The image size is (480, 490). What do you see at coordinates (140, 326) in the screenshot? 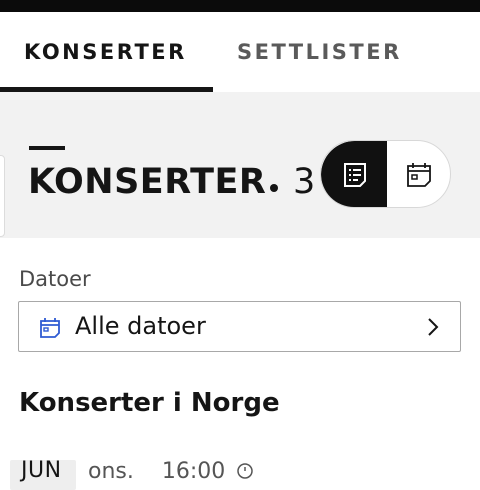
I see `date-filter-value: Alle datoer` at bounding box center [140, 326].